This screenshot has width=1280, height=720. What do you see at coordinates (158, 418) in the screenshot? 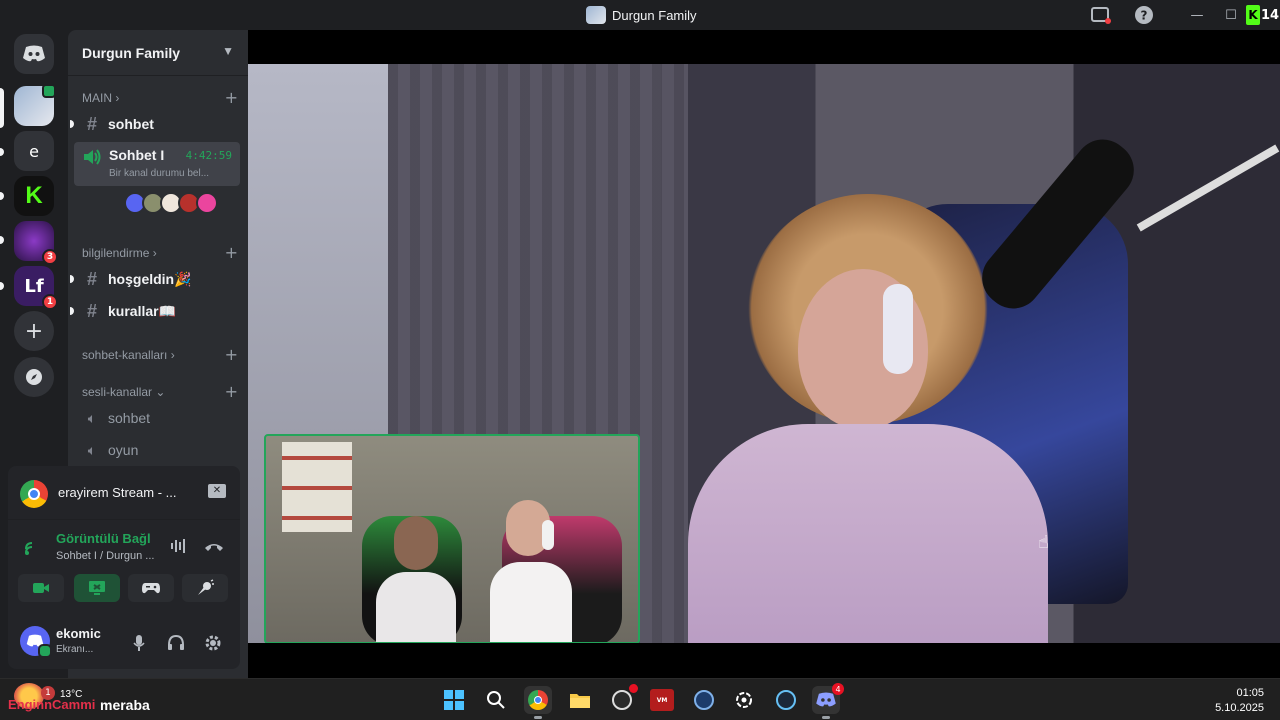
I see `voice-channel-sohbet: 🔈︎ sohbet` at bounding box center [158, 418].